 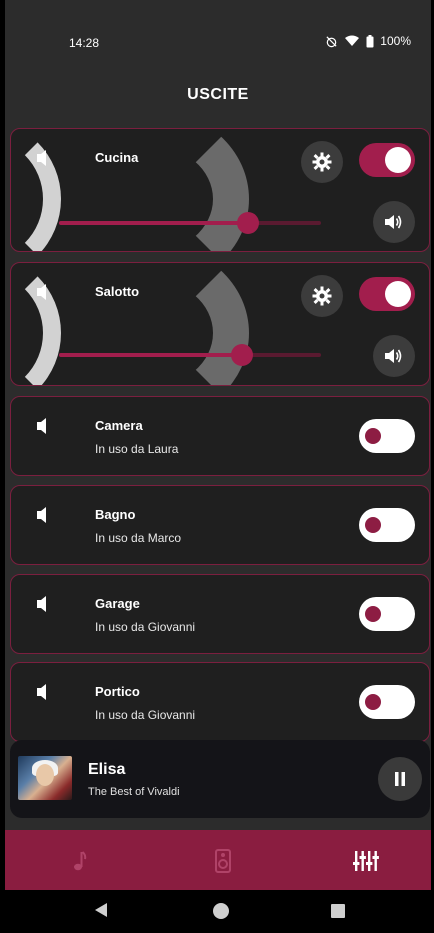 I want to click on album-art-face, so click(x=45, y=775).